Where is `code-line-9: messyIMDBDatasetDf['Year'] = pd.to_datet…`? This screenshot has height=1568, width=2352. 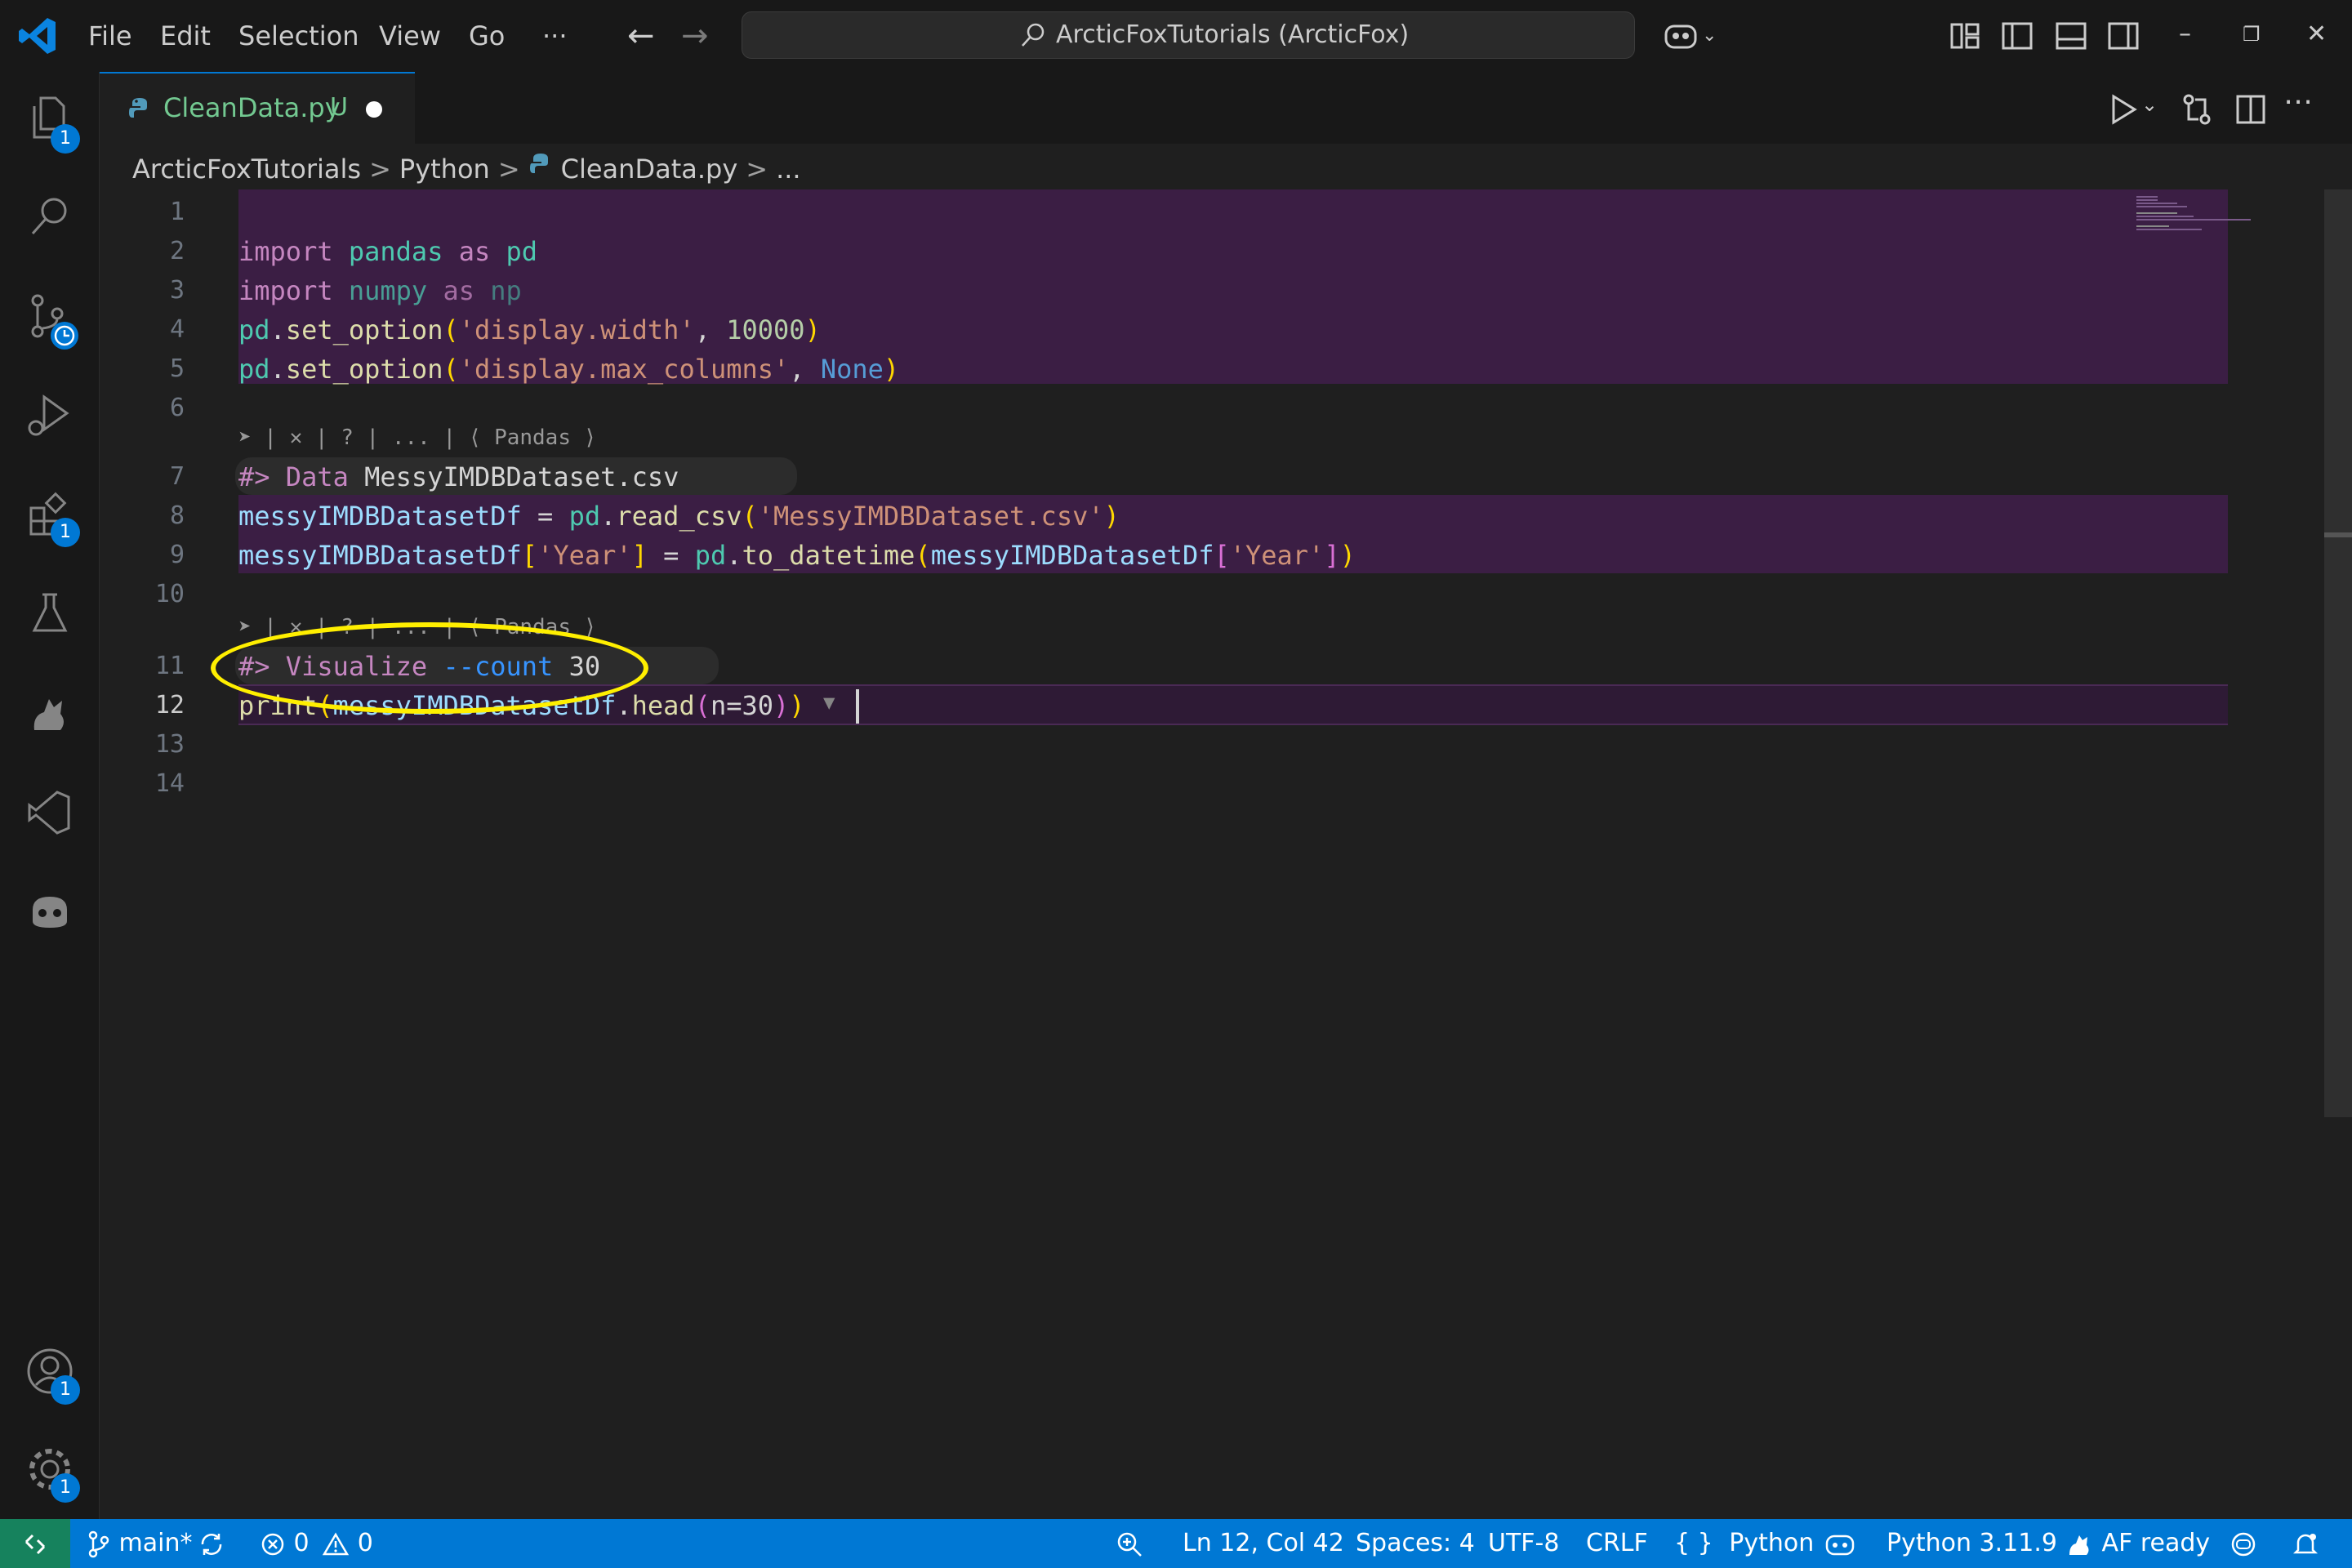 code-line-9: messyIMDBDatasetDf['Year'] = pd.to_datet… is located at coordinates (797, 555).